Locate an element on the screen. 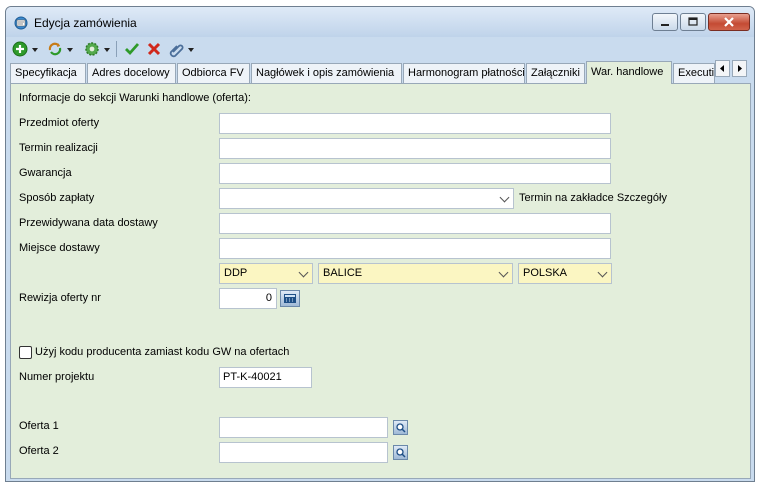  tab-scroll-left is located at coordinates (722, 68).